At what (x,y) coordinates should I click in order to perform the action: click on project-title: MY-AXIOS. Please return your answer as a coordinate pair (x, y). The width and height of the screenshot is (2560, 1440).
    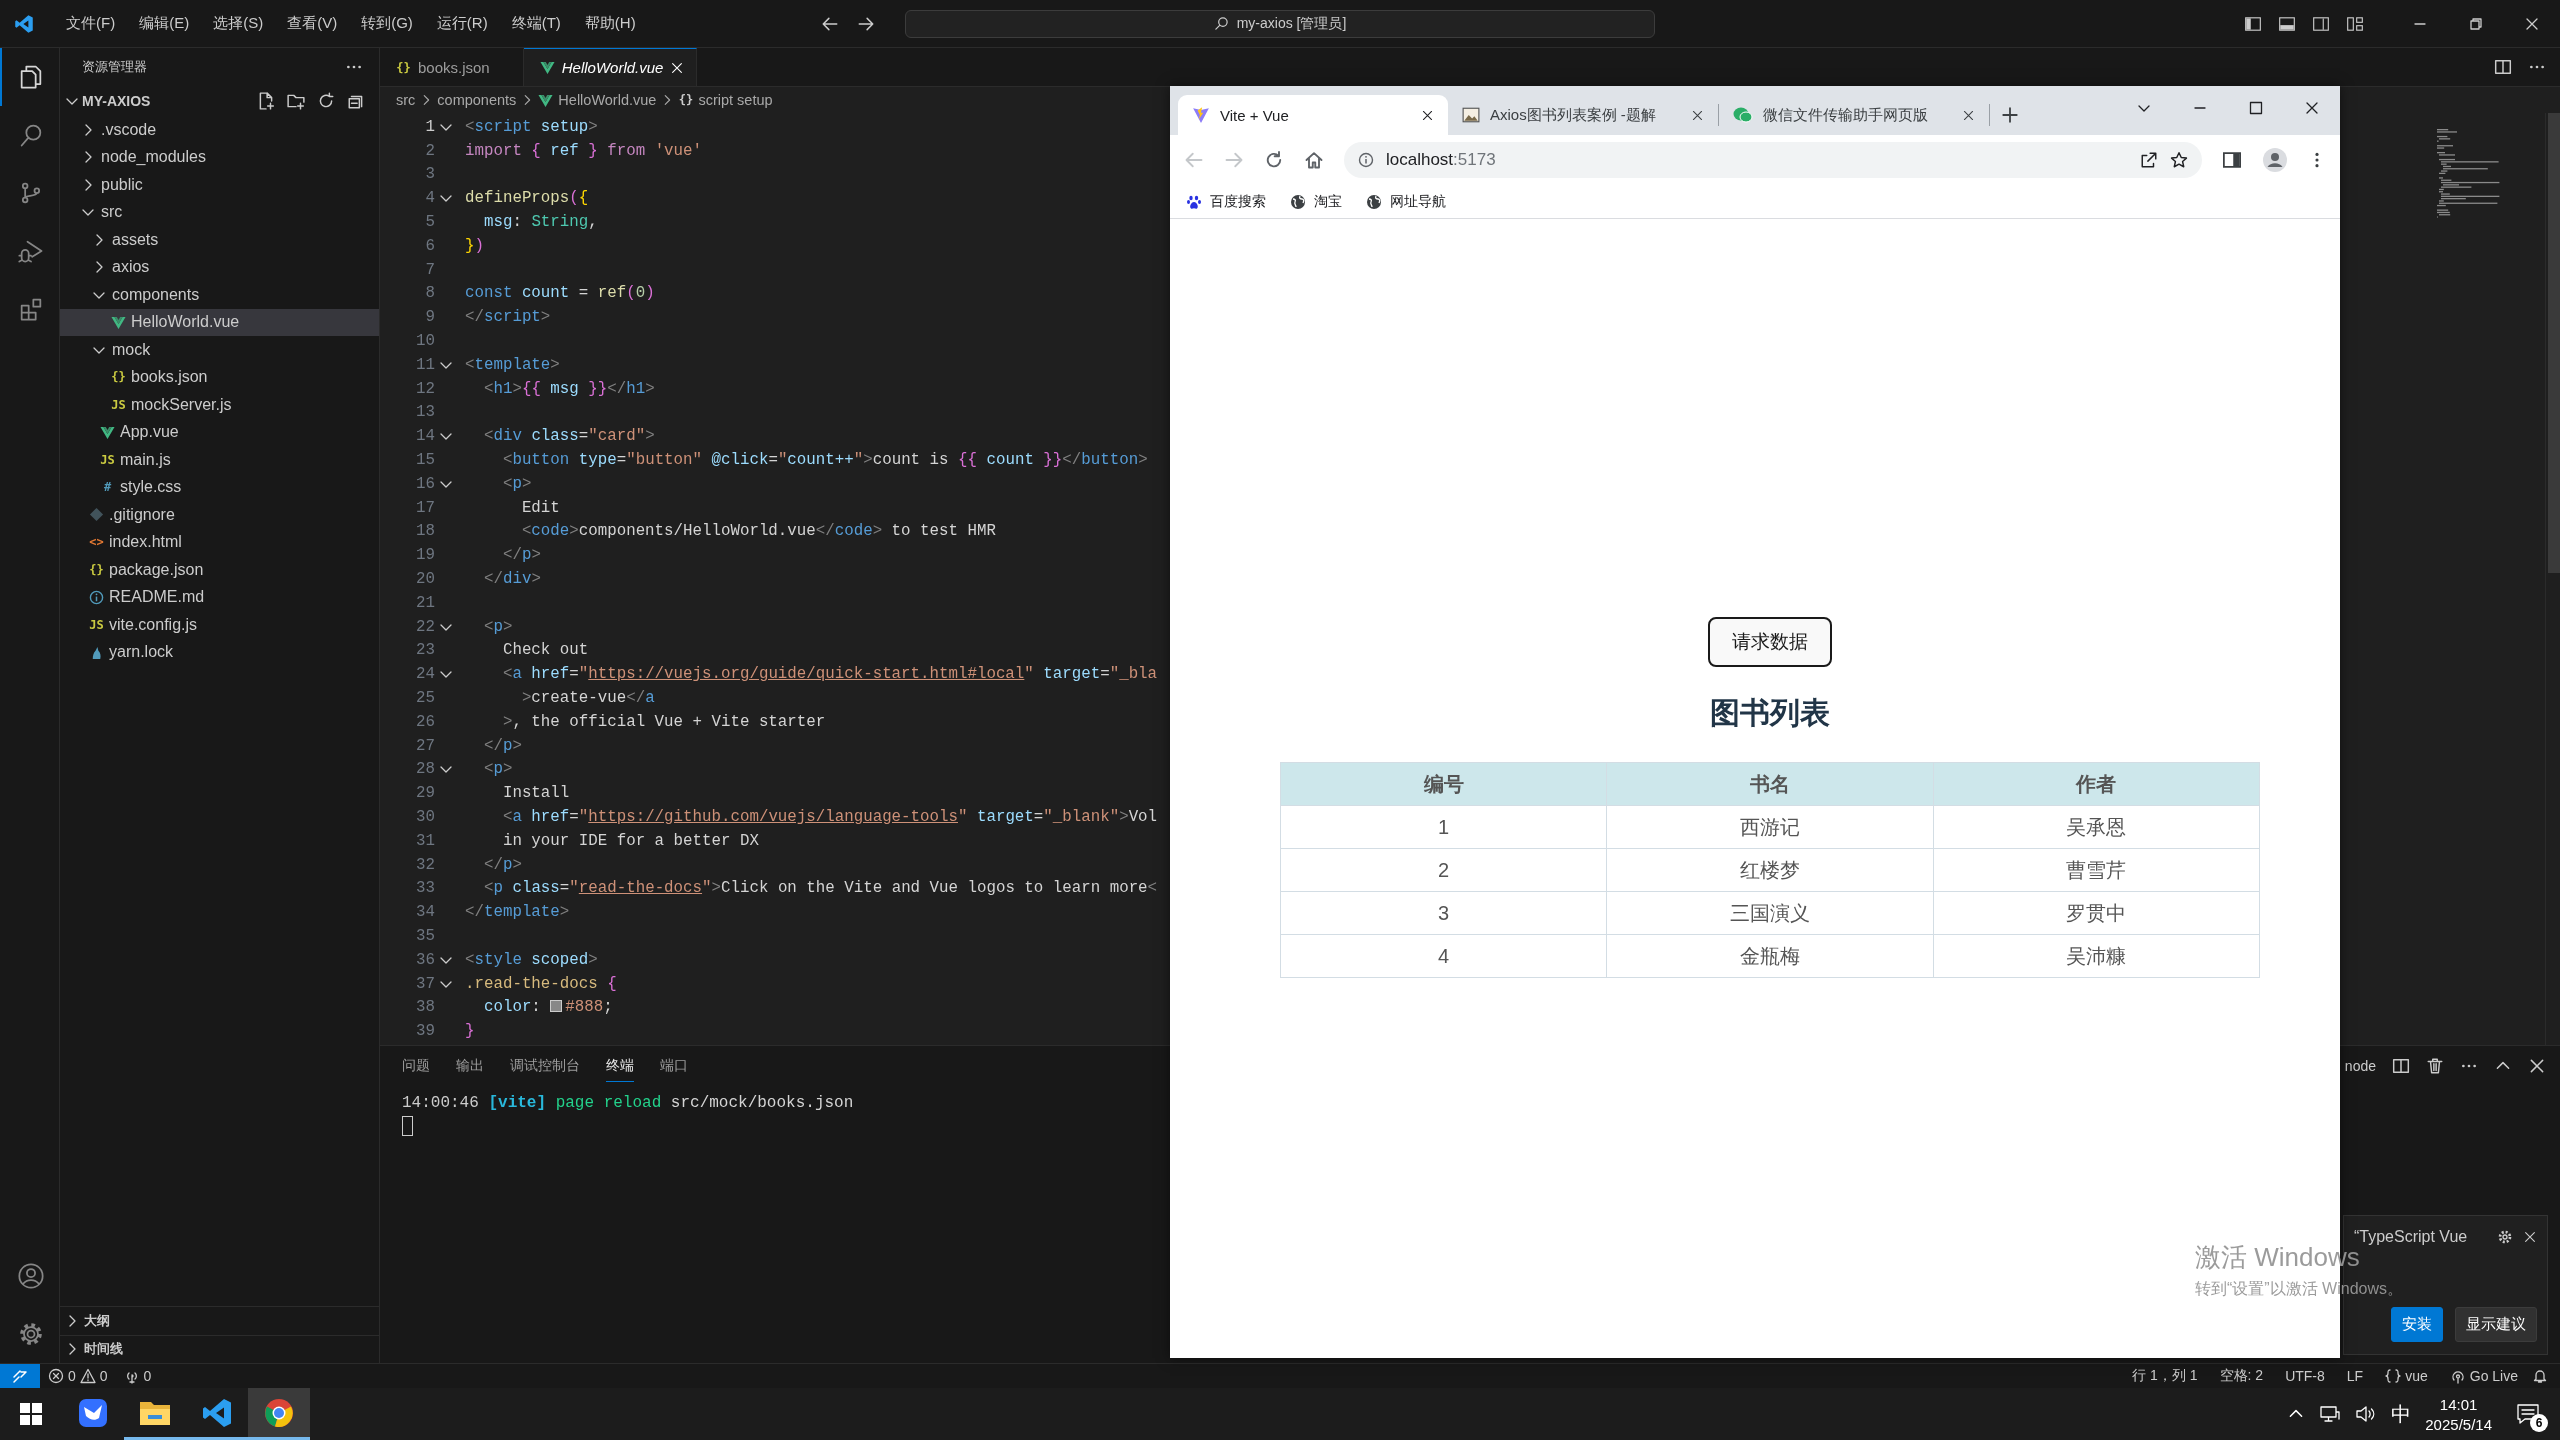
    Looking at the image, I should click on (116, 101).